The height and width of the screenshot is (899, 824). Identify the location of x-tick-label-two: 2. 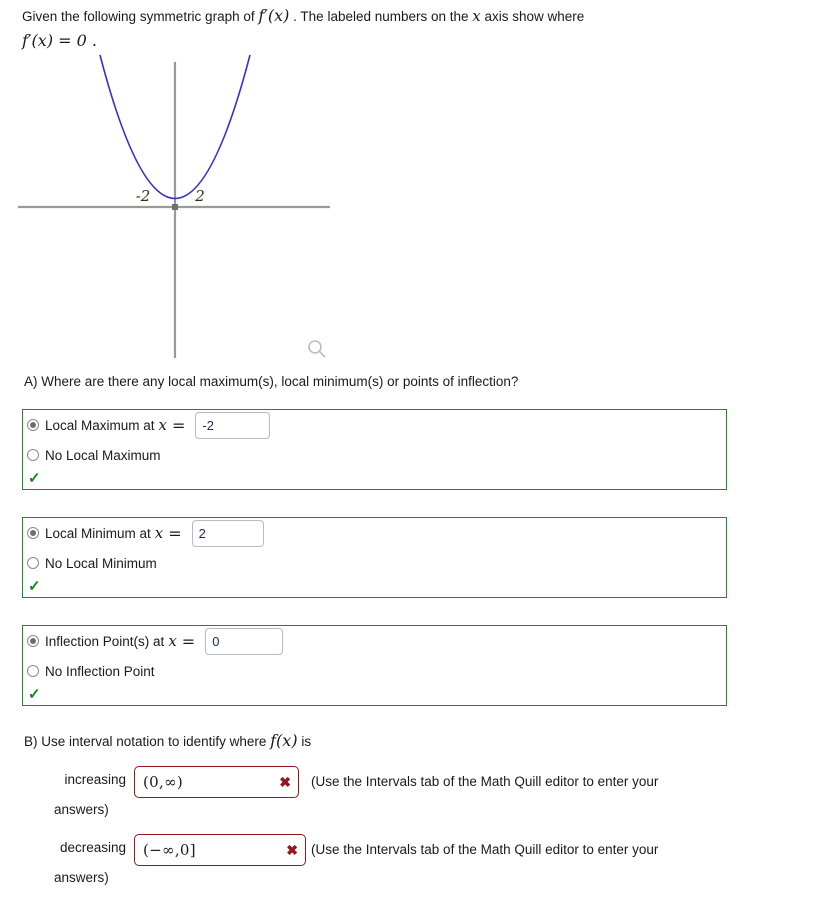
(199, 196).